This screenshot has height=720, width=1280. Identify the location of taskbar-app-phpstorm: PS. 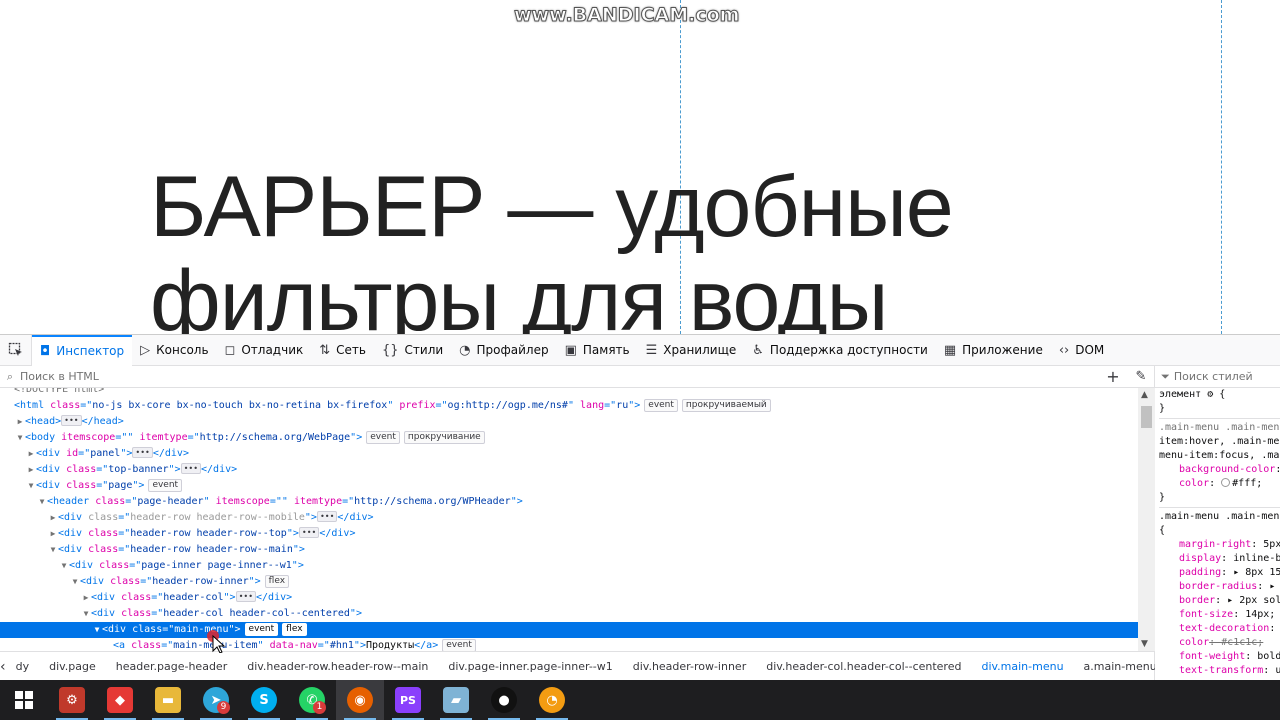
(408, 700).